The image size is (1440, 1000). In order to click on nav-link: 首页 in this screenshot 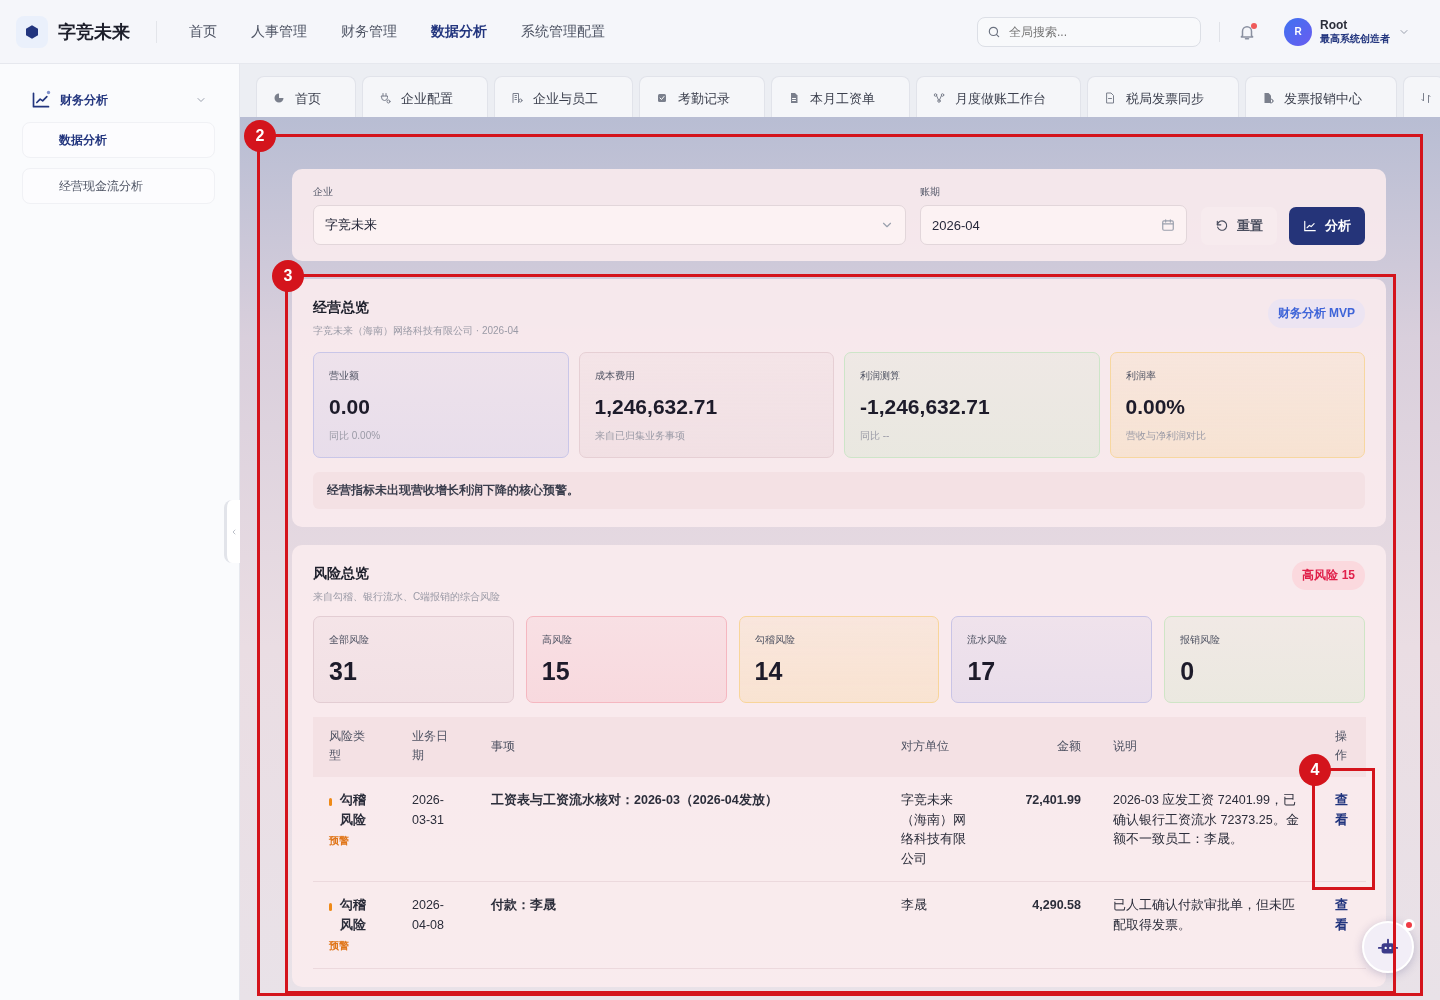, I will do `click(203, 31)`.